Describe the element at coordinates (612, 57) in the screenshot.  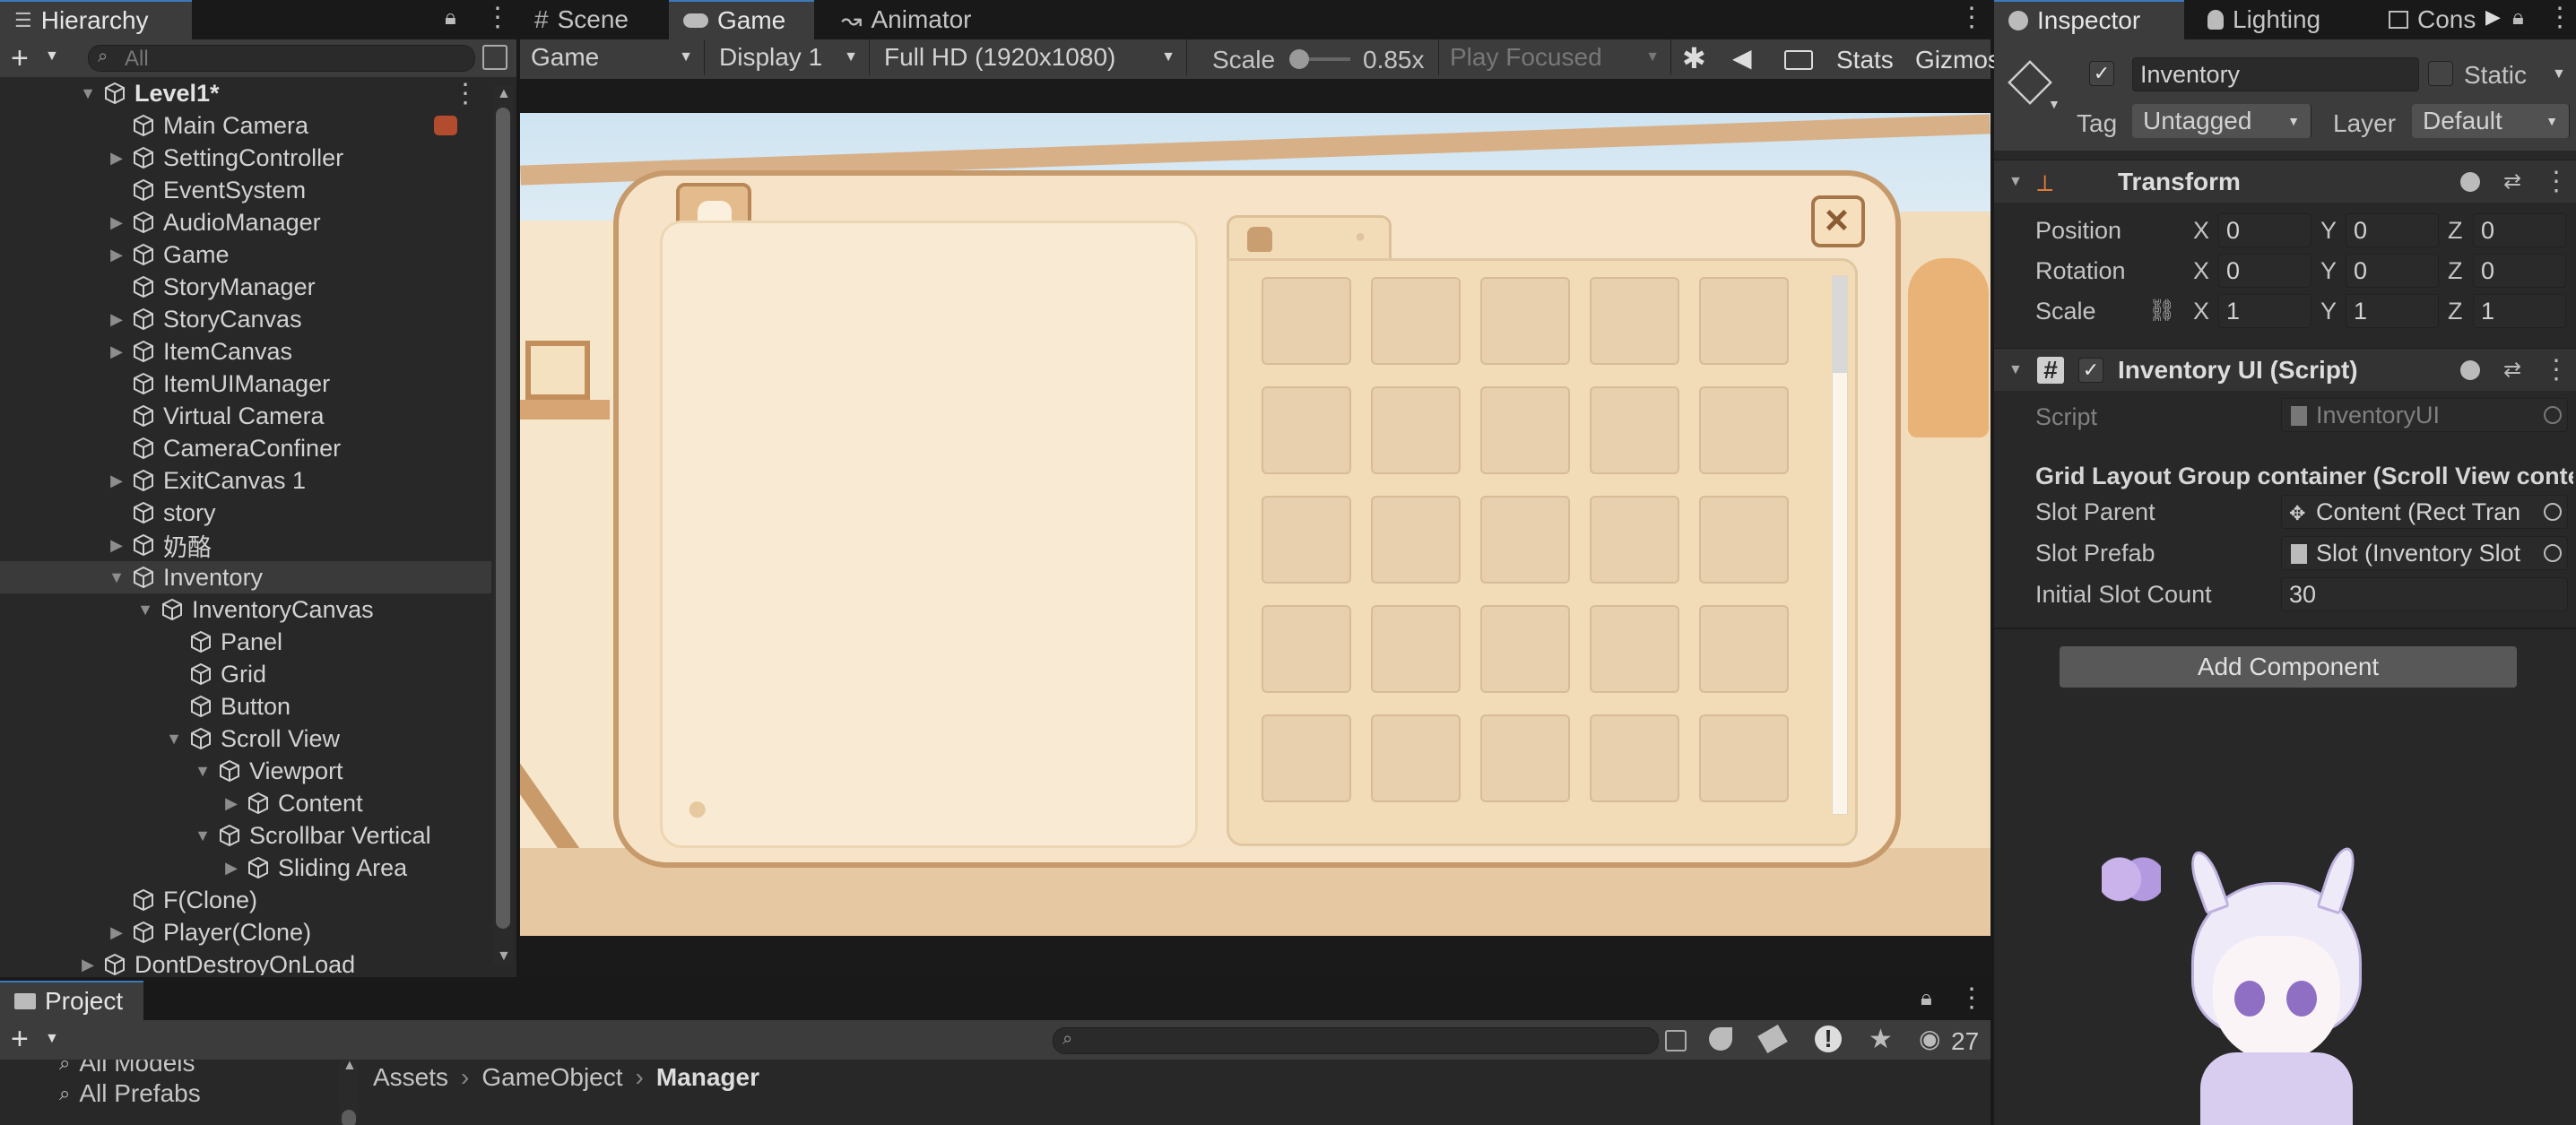
I see `view-mode-dropdown: Game ▼` at that location.